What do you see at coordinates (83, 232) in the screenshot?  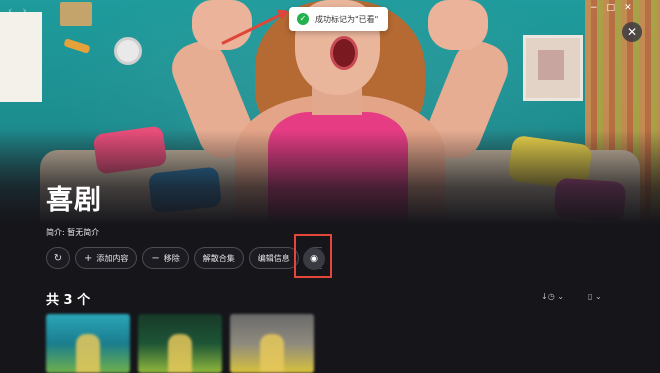 I see `intro-value: 暂无简介` at bounding box center [83, 232].